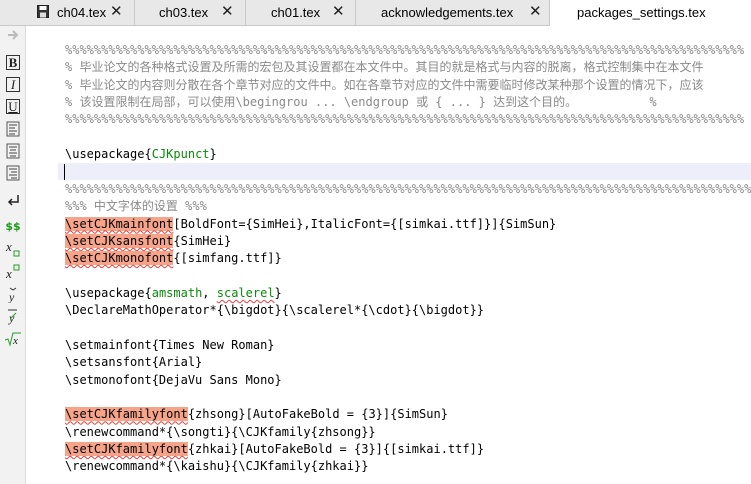 This screenshot has width=751, height=484. What do you see at coordinates (404, 206) in the screenshot?
I see `code-line: %%% 中文字体的设置 %%%` at bounding box center [404, 206].